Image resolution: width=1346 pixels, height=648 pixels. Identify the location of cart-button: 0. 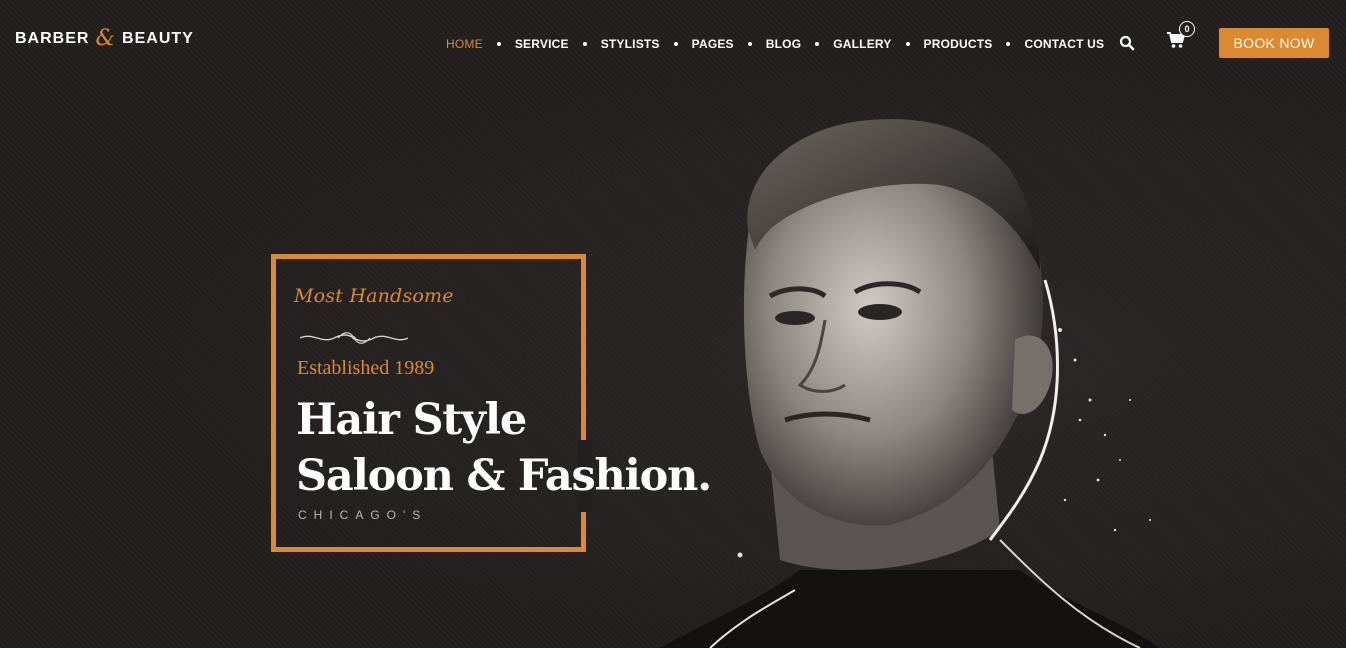
(1180, 37).